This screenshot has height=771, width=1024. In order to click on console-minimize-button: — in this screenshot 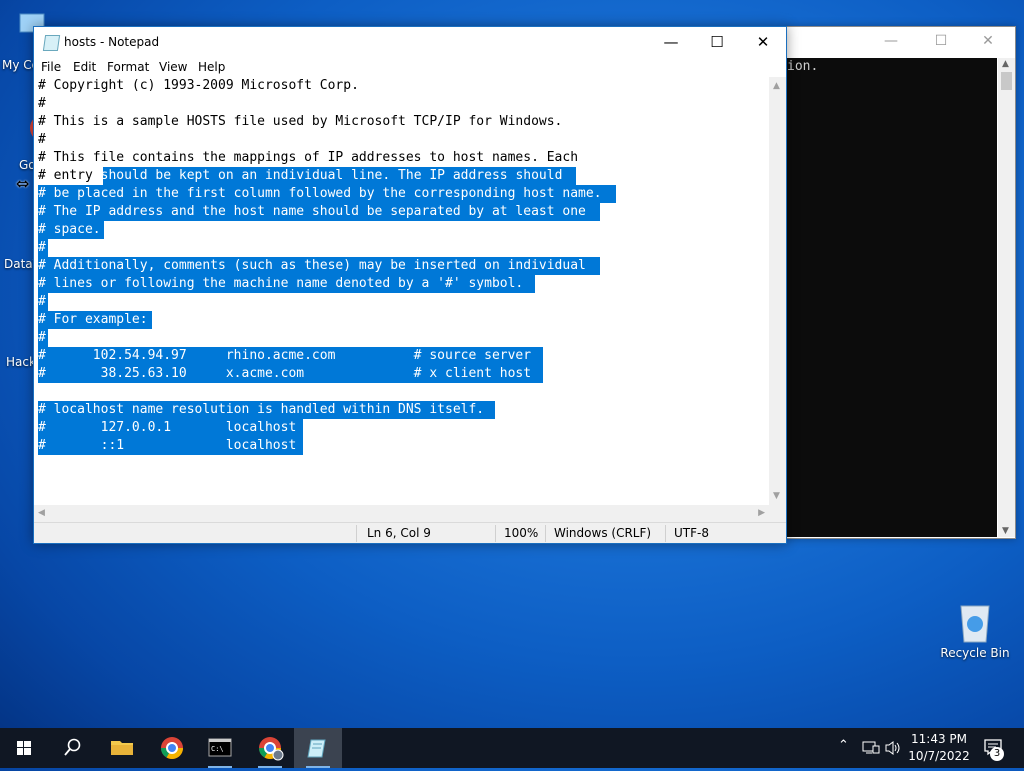, I will do `click(891, 42)`.